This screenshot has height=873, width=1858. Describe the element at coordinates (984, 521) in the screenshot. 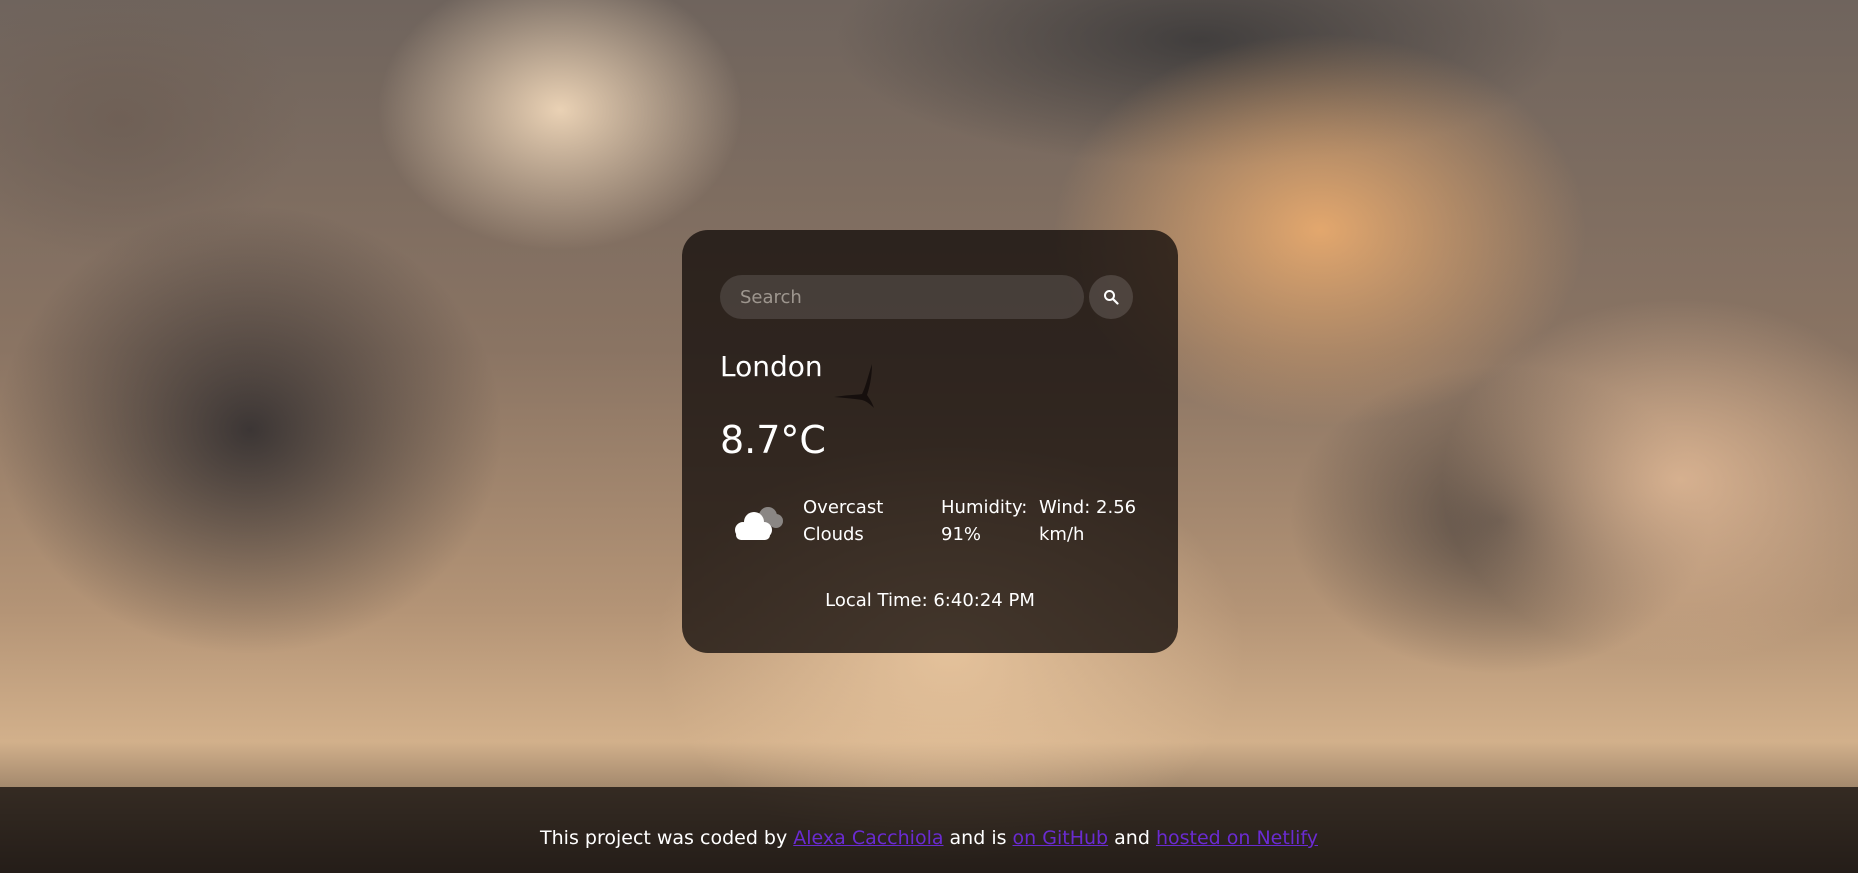

I see `humidity: Humidity: 91%` at that location.